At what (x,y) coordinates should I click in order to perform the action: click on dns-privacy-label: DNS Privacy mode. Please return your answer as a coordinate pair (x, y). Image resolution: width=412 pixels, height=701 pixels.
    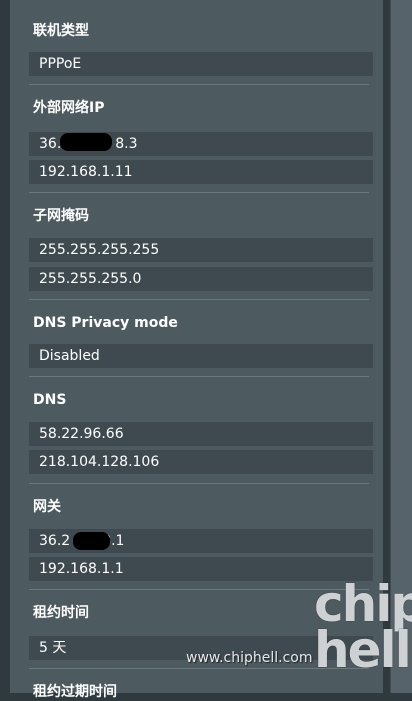
    Looking at the image, I should click on (105, 323).